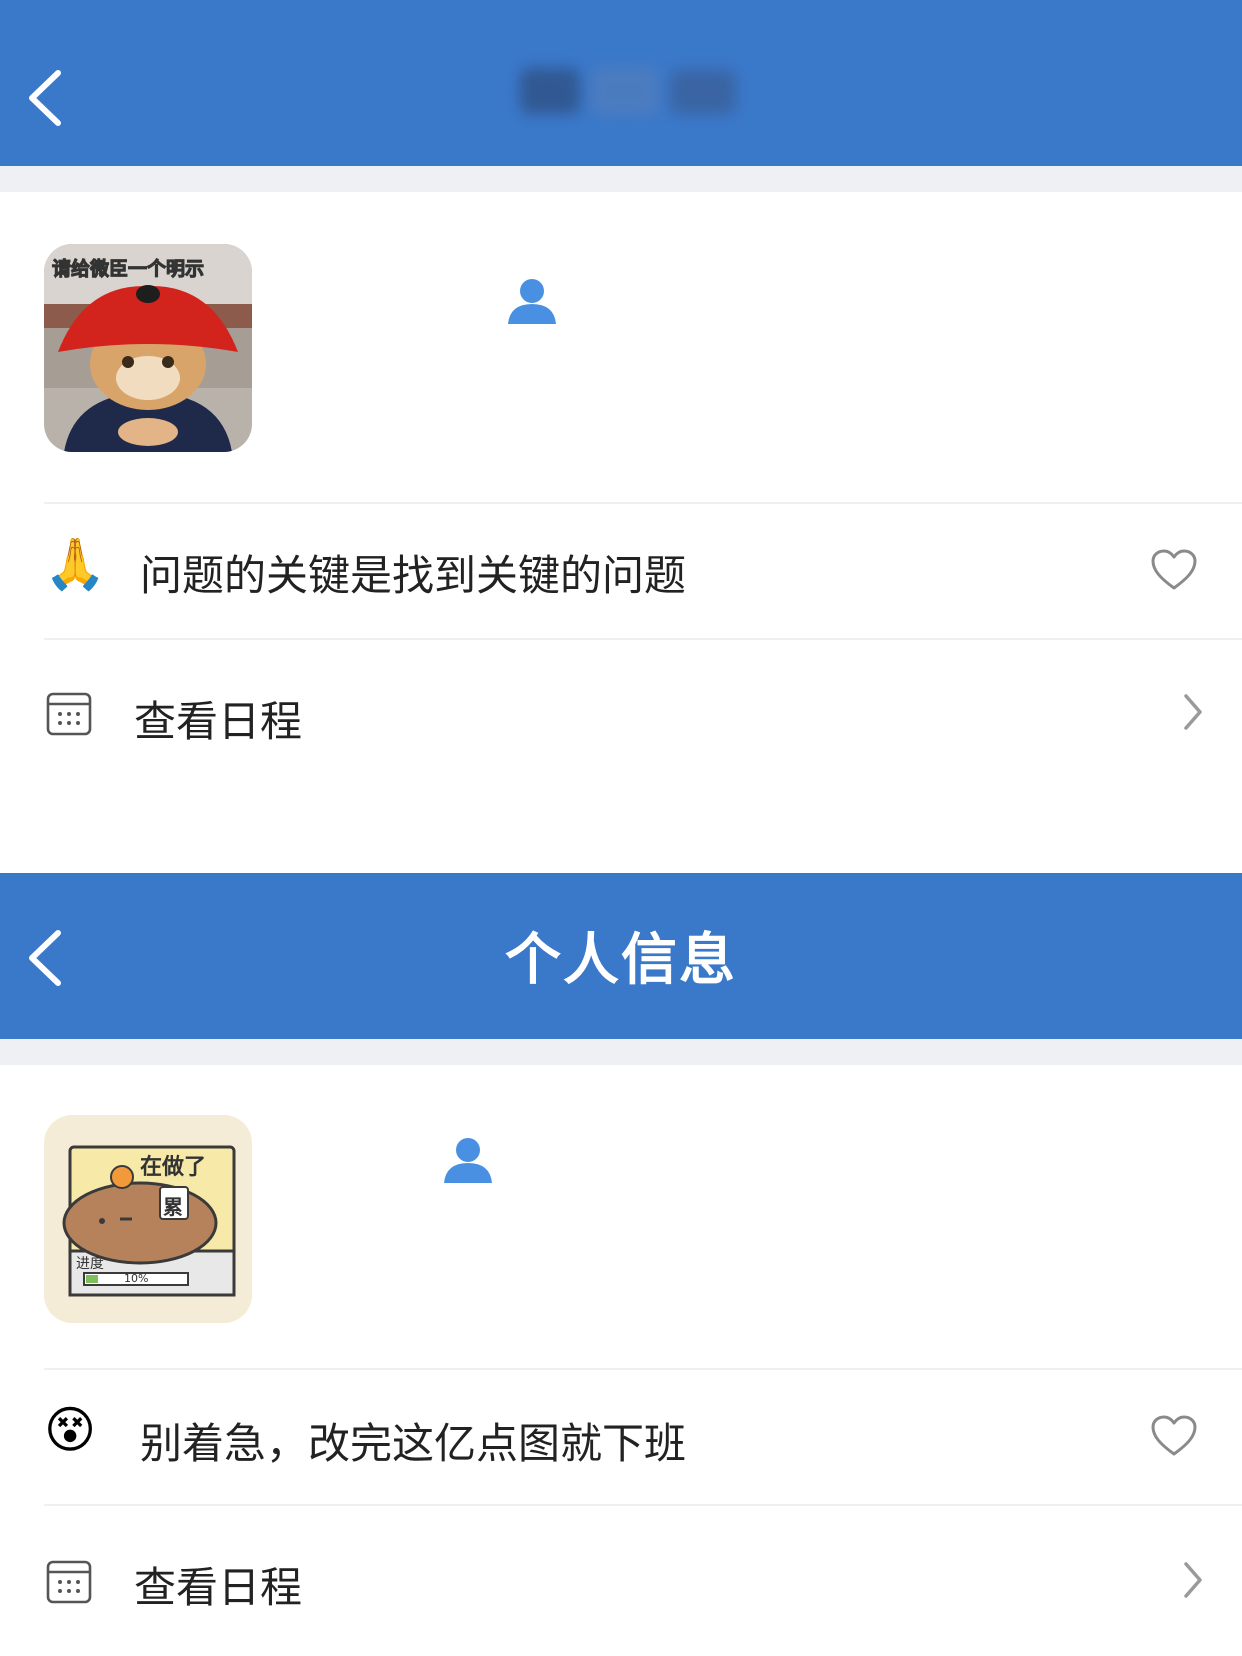 This screenshot has width=1242, height=1656. What do you see at coordinates (136, 1278) in the screenshot?
I see `avatar-progress-value: 10%` at bounding box center [136, 1278].